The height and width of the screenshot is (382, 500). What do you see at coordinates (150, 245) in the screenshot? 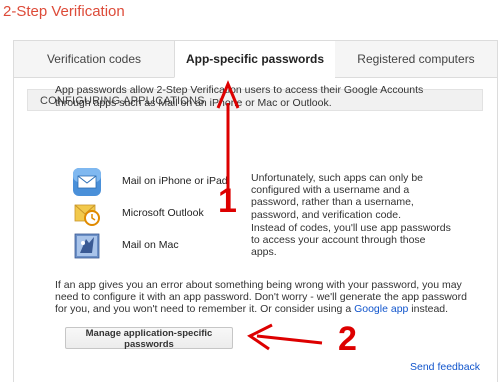
I see `app-label: Mail on Mac` at bounding box center [150, 245].